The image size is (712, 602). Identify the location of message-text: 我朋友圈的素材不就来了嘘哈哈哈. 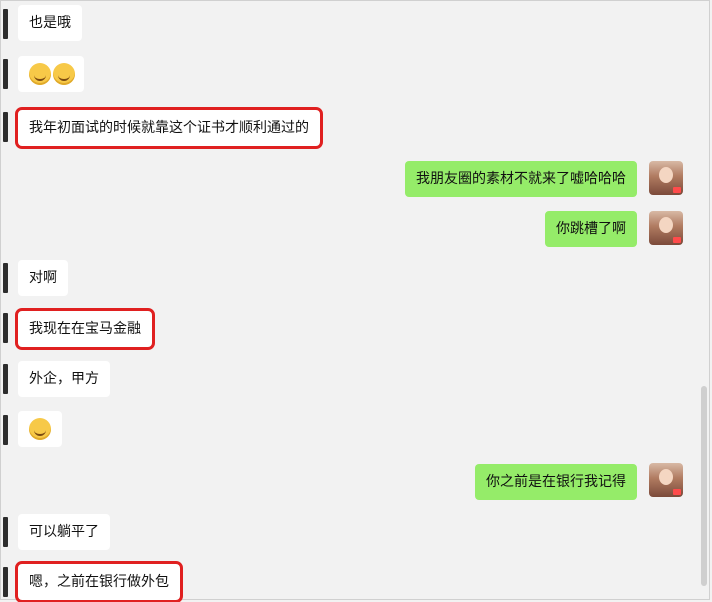
(521, 179).